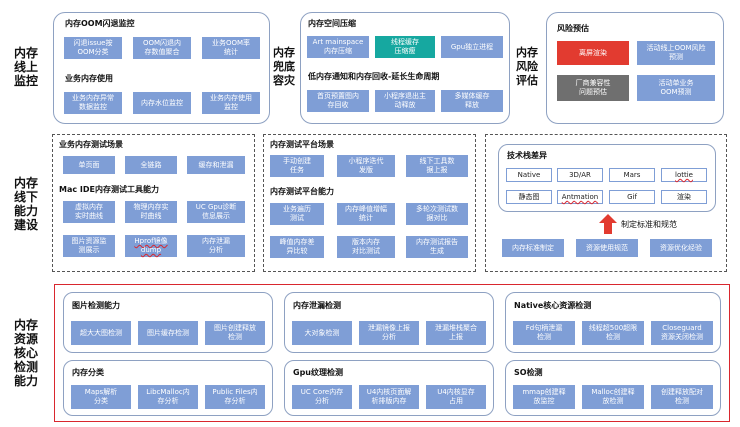 Image resolution: width=740 pixels, height=427 pixels. What do you see at coordinates (472, 101) in the screenshot?
I see `media-cache-release-button: 多媒体缓存 释放` at bounding box center [472, 101].